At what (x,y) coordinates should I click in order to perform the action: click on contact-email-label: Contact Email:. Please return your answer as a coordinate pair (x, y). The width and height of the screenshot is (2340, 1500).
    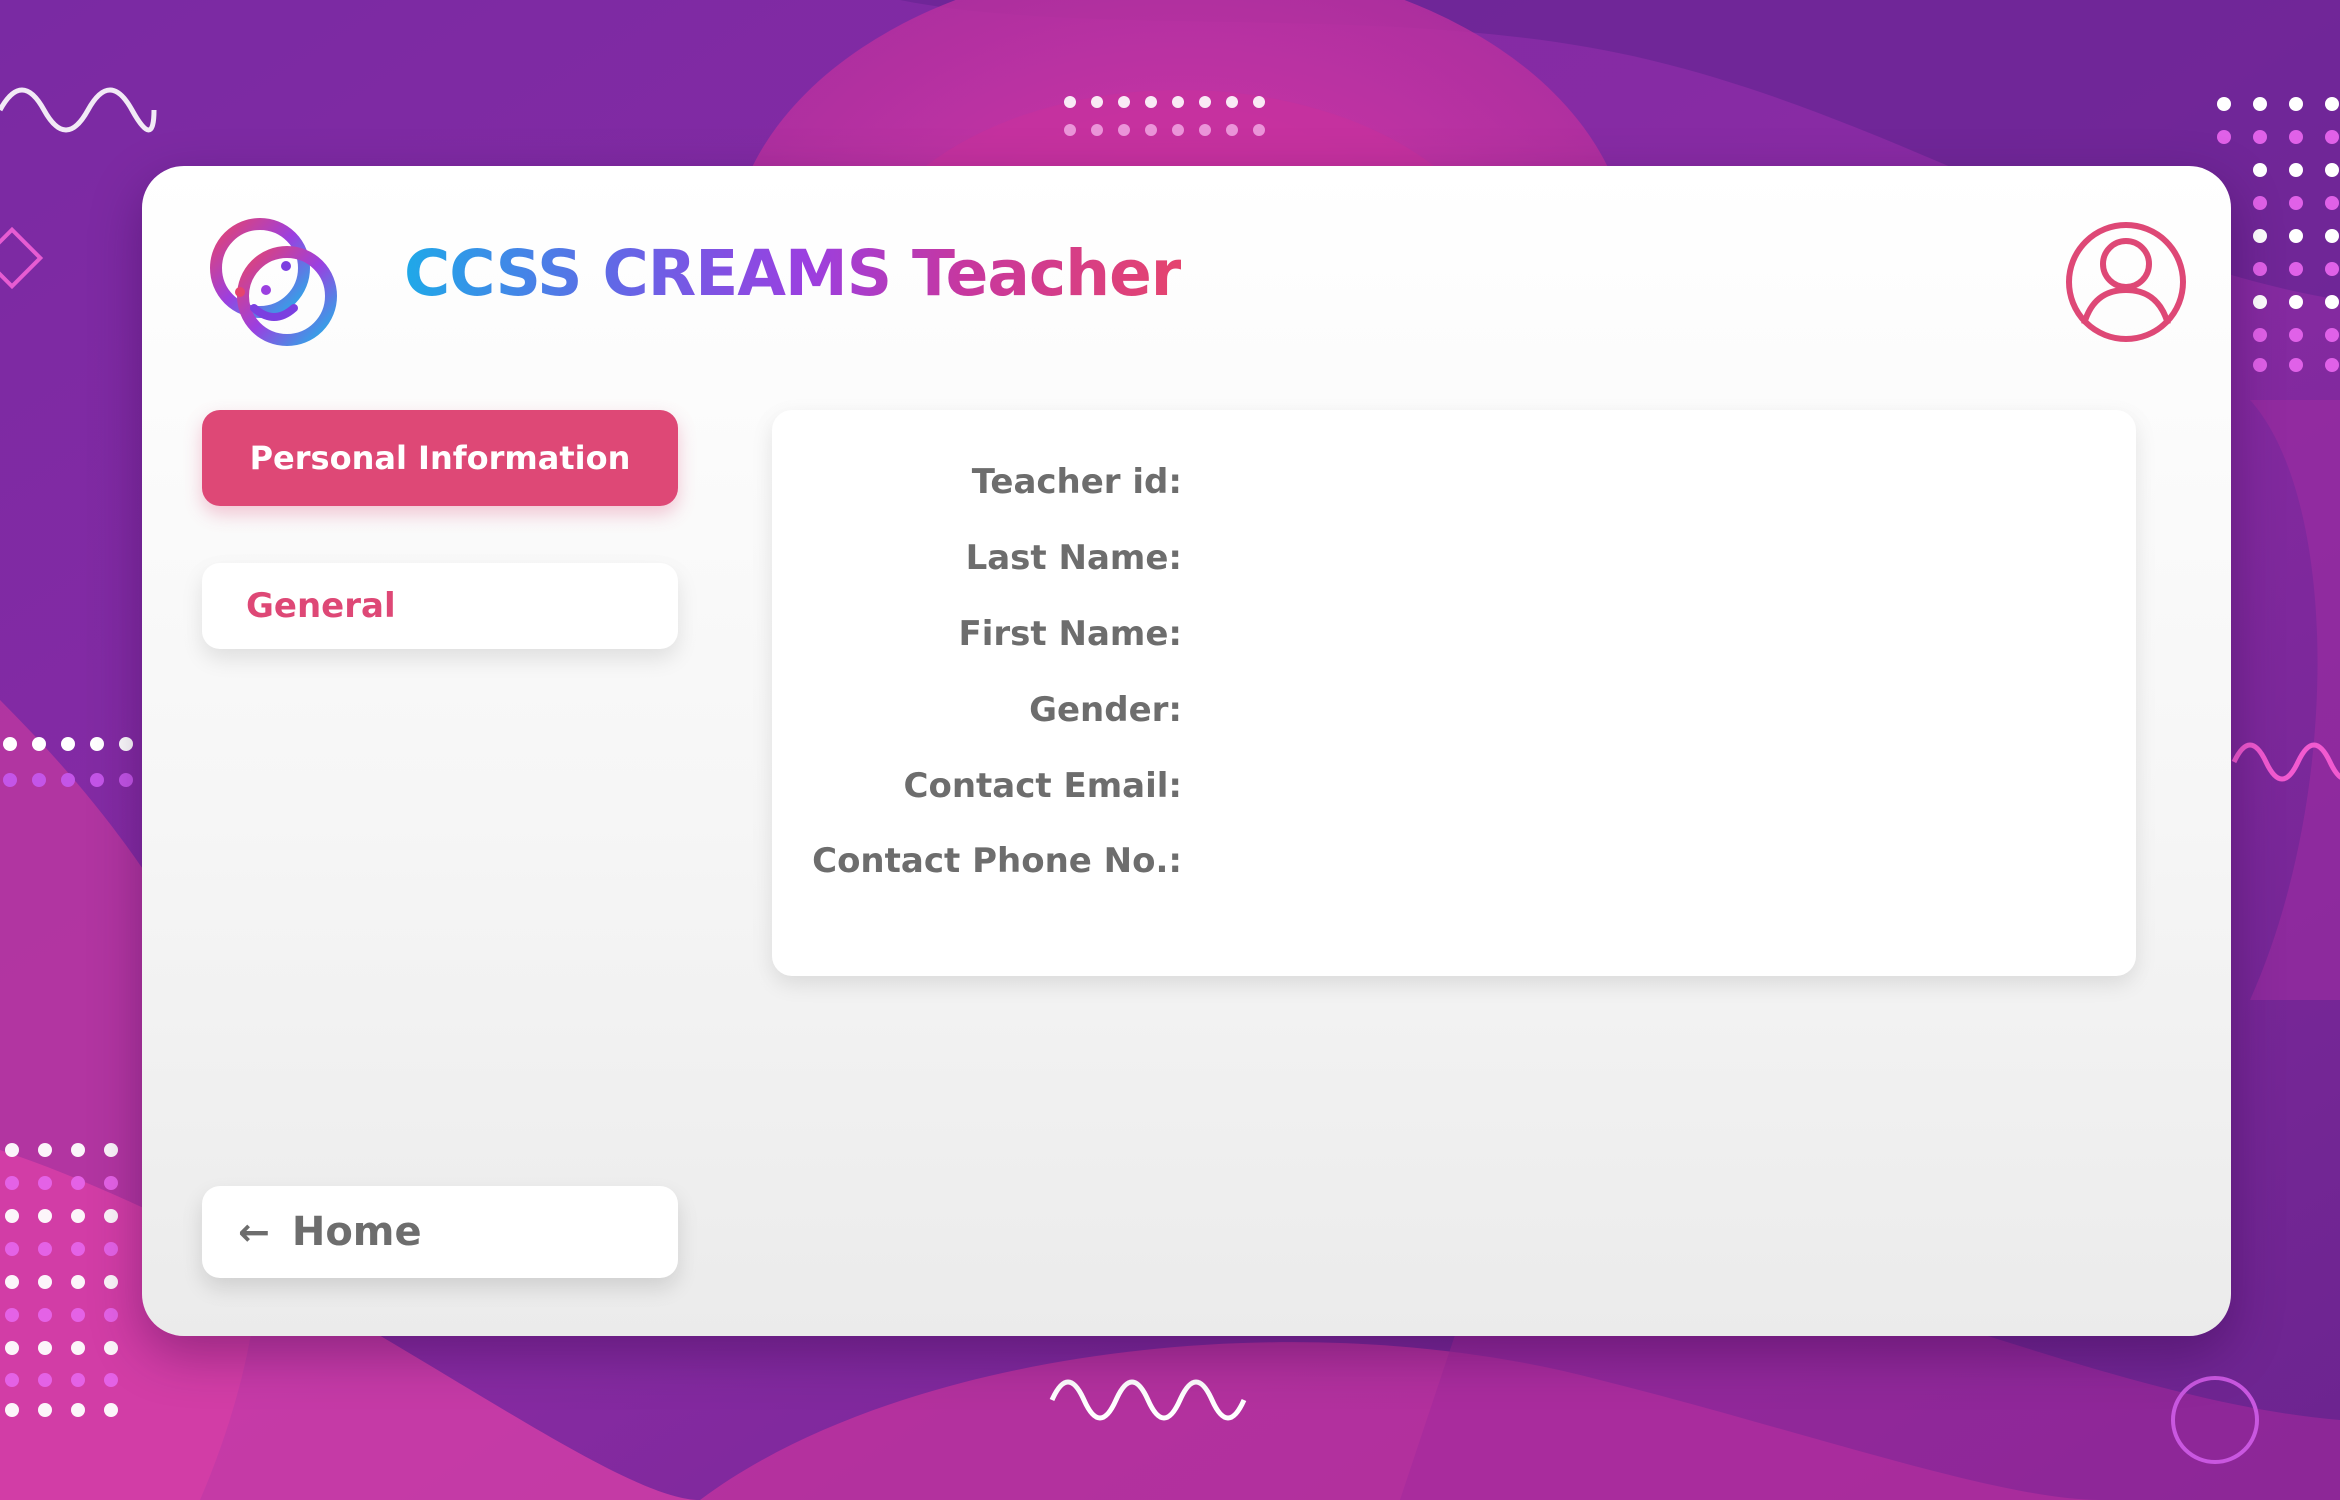
    Looking at the image, I should click on (1042, 786).